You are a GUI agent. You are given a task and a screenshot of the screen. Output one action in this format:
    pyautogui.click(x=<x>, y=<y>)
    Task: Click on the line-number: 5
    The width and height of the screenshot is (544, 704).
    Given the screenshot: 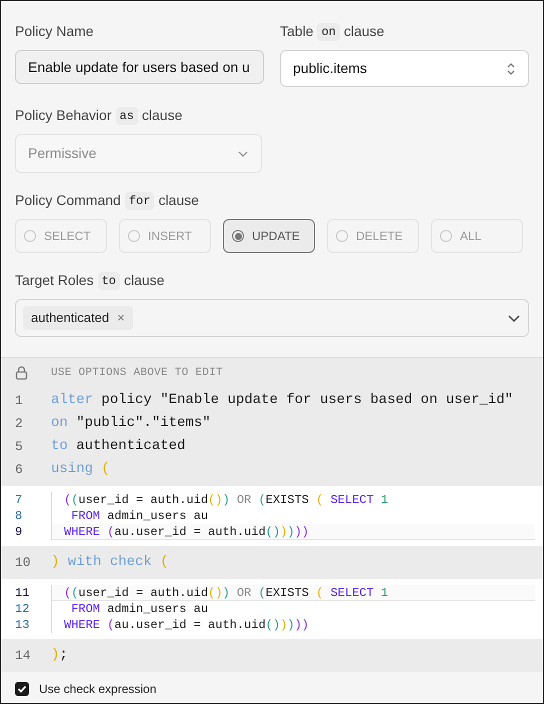 What is the action you would take?
    pyautogui.click(x=19, y=447)
    